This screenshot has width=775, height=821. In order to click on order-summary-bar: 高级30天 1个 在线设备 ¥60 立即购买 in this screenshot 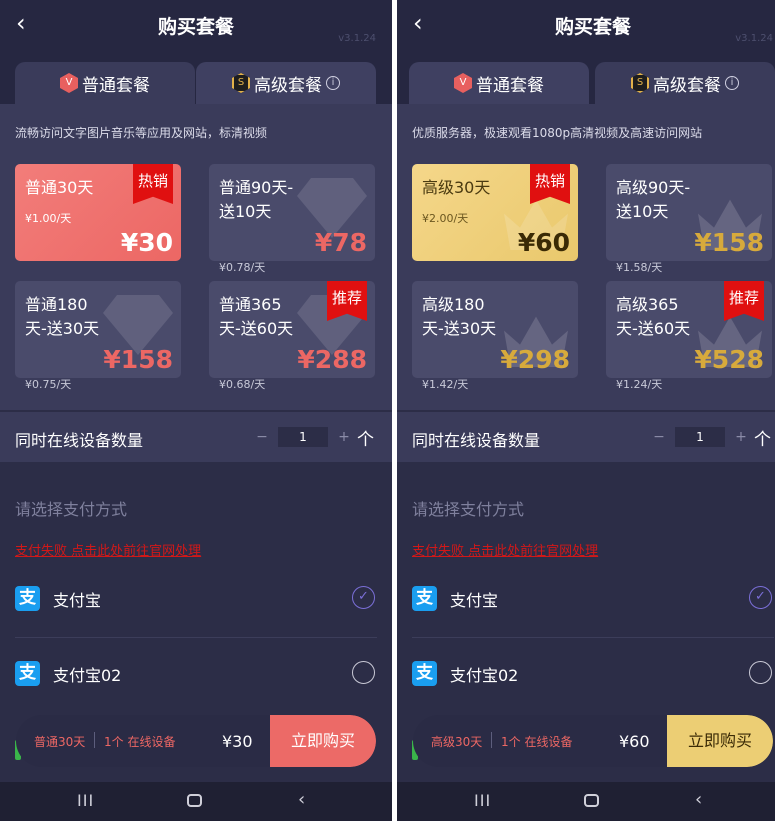, I will do `click(593, 741)`.